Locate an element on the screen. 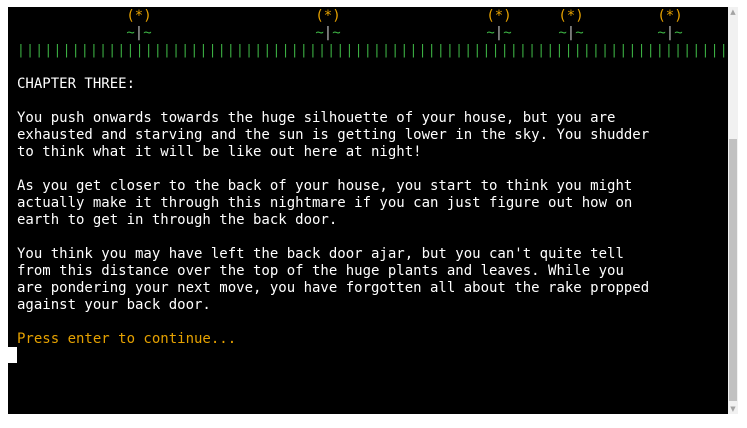  scroll-down-icon: ▼ is located at coordinates (733, 409).